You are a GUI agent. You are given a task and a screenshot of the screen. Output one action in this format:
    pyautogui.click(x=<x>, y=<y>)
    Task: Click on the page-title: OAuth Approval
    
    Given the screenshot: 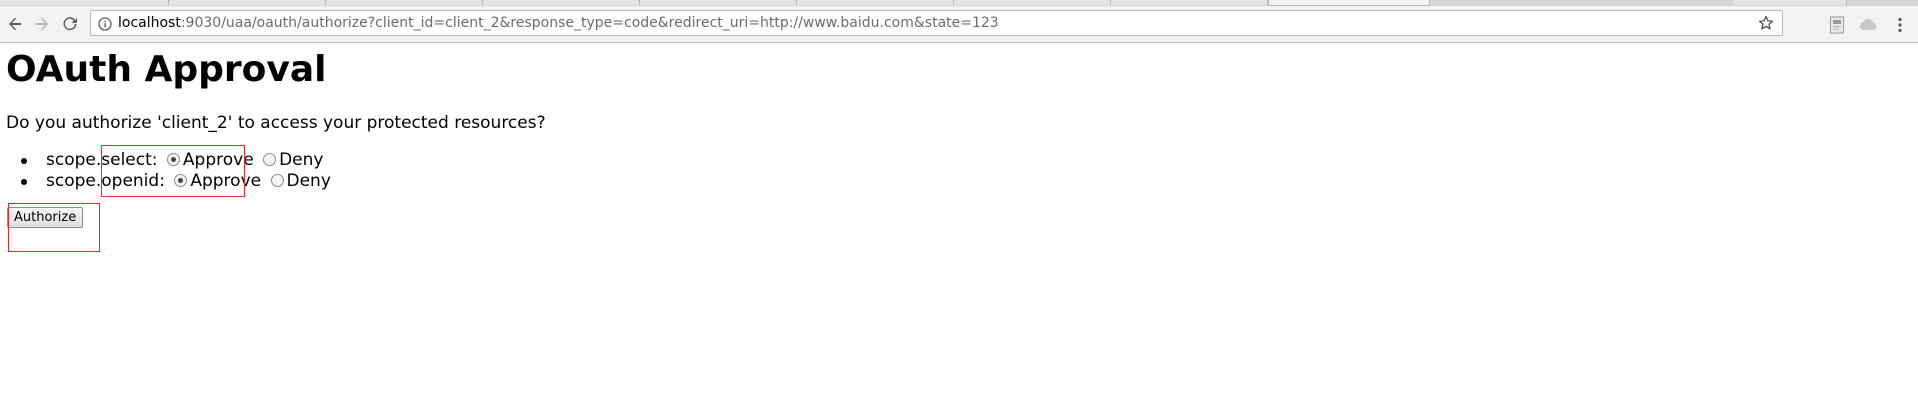 What is the action you would take?
    pyautogui.click(x=166, y=69)
    